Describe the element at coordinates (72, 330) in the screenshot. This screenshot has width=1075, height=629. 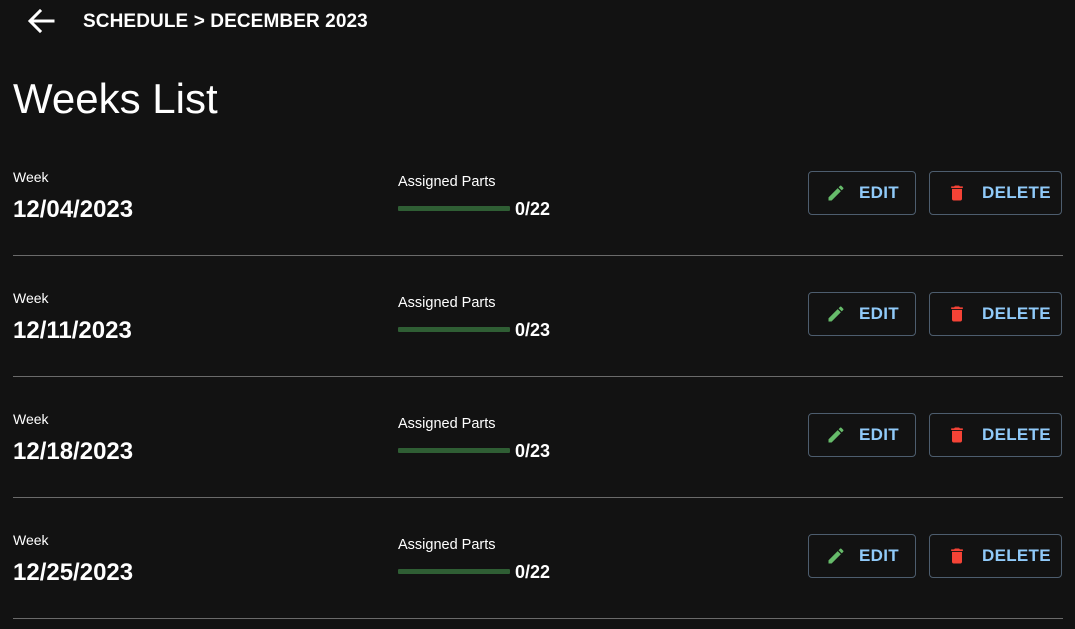
I see `week-date: 12/11/2023` at that location.